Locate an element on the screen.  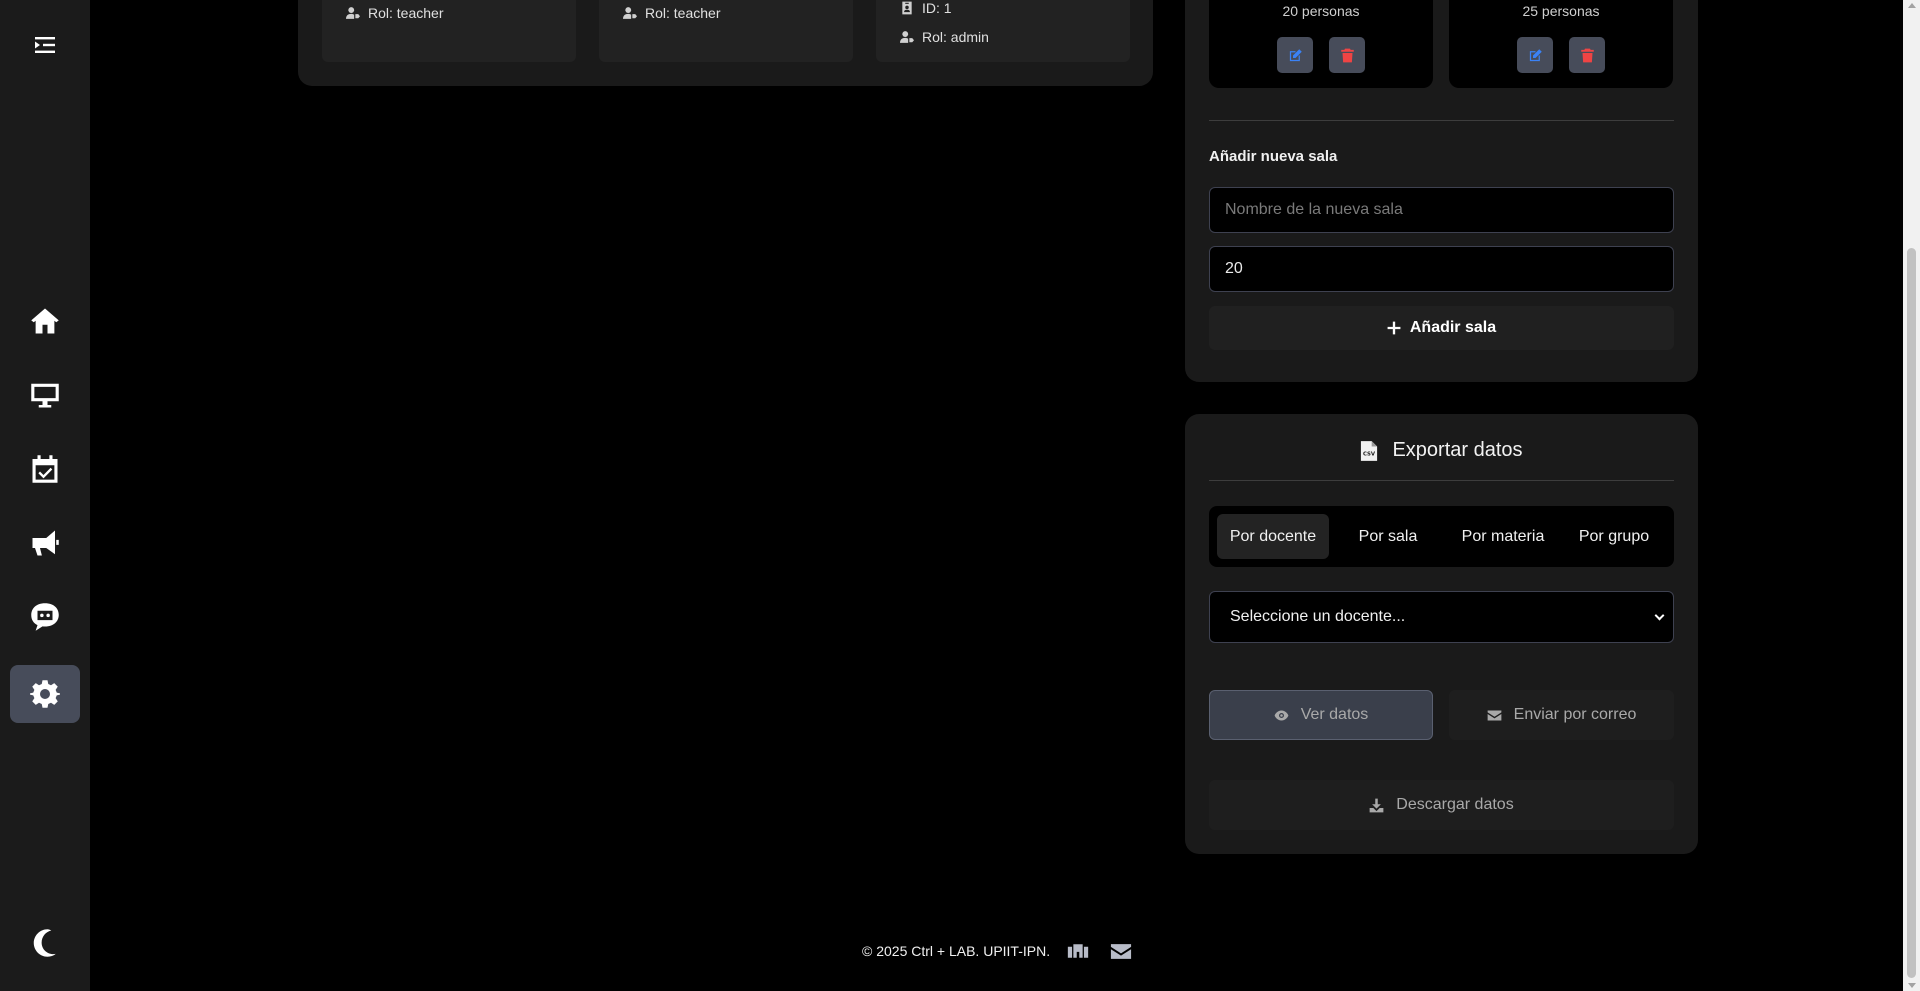
eye-icon is located at coordinates (1281, 715).